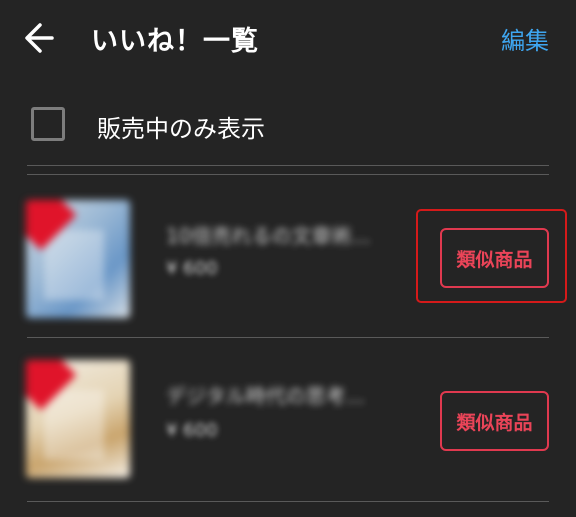 This screenshot has width=576, height=517. Describe the element at coordinates (288, 125) in the screenshot. I see `on-sale-only-filter: 販売中のみ表示` at that location.